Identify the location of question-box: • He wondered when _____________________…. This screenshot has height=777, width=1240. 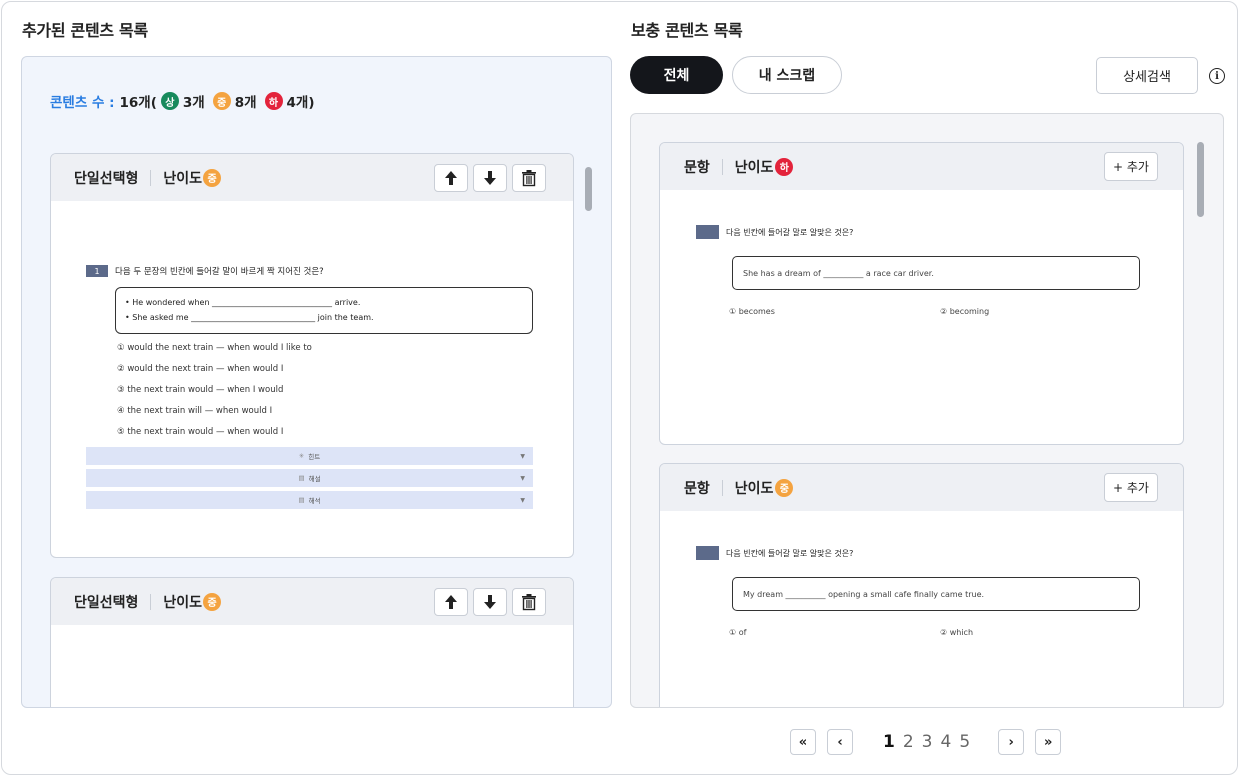
(324, 310).